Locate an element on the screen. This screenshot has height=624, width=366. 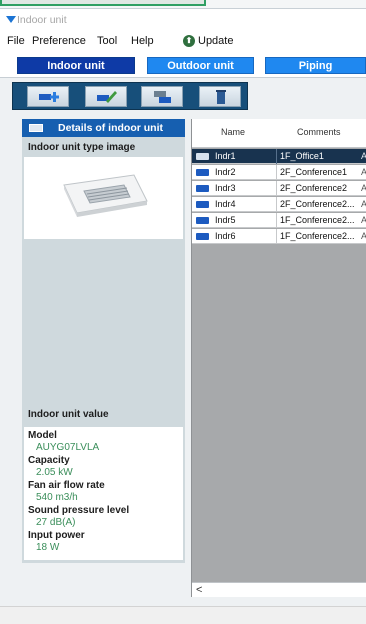
title-bar: Indoor unit is located at coordinates (183, 20).